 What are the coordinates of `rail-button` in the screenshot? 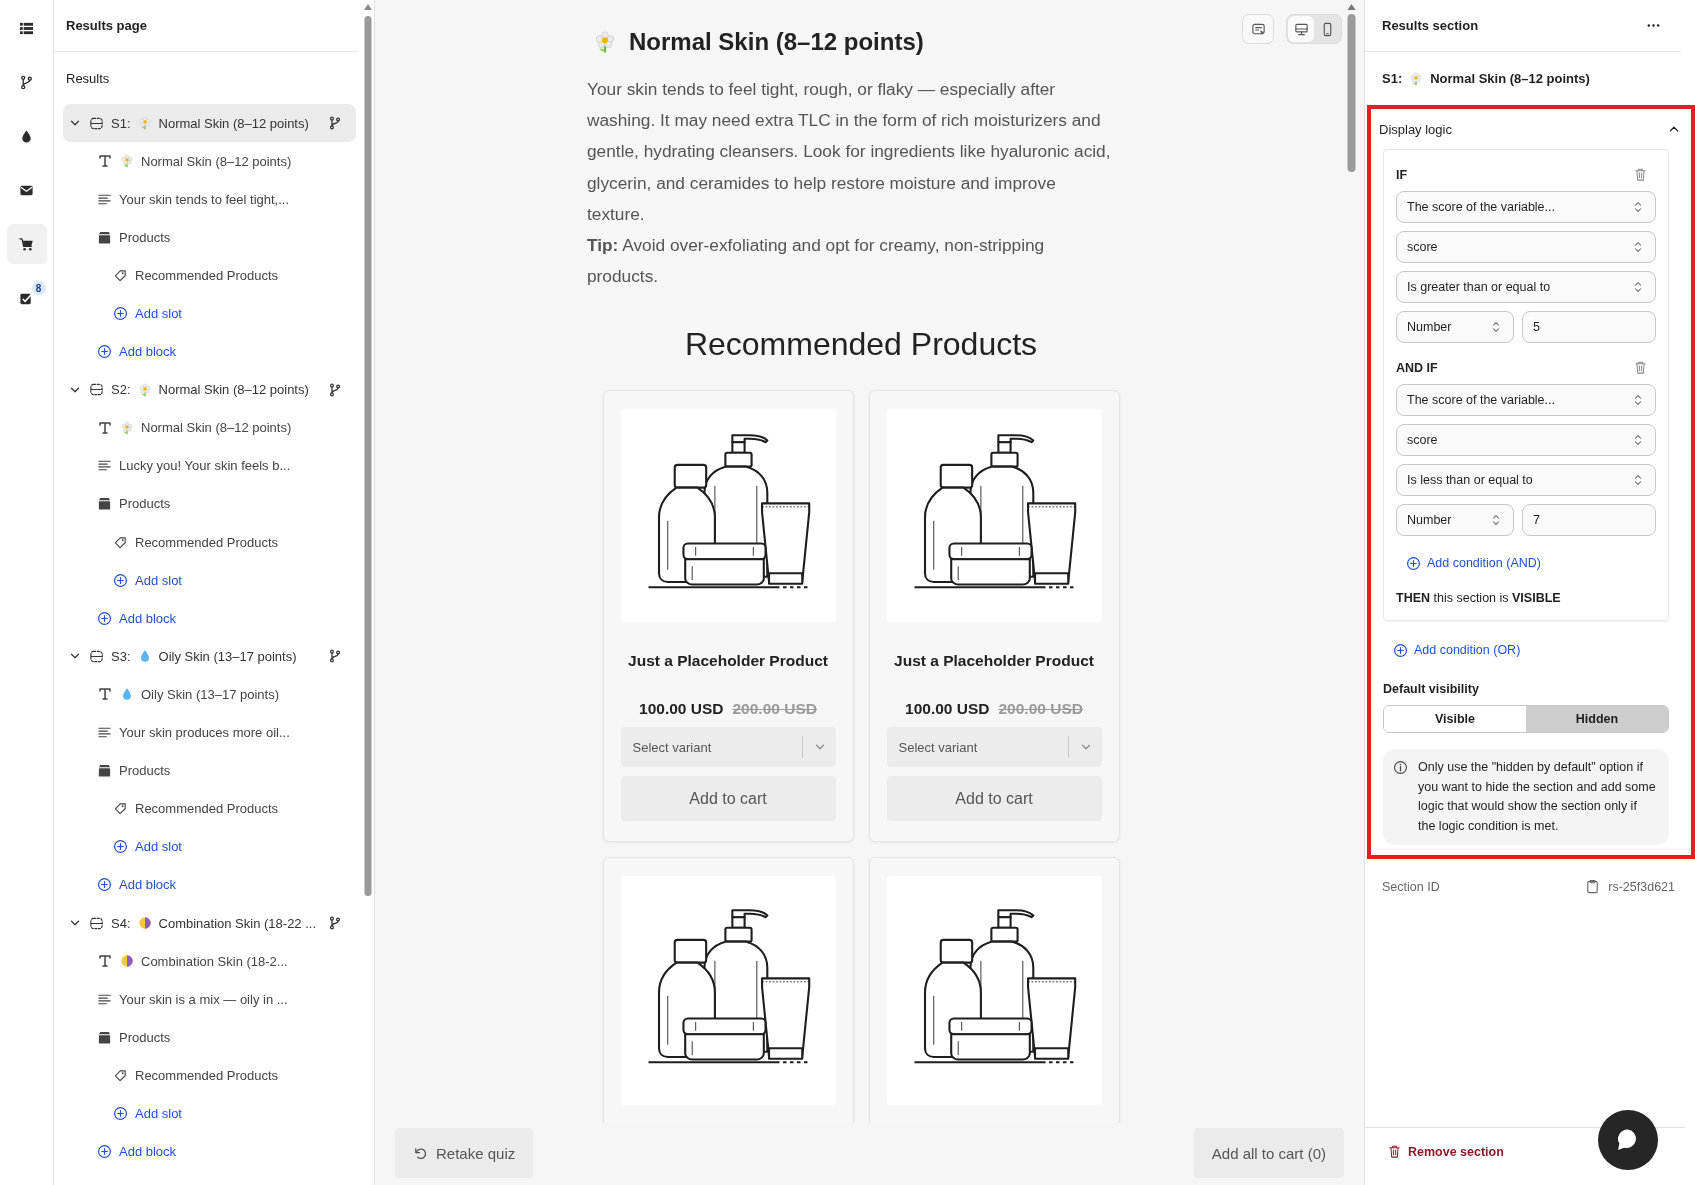 It's located at (26, 244).